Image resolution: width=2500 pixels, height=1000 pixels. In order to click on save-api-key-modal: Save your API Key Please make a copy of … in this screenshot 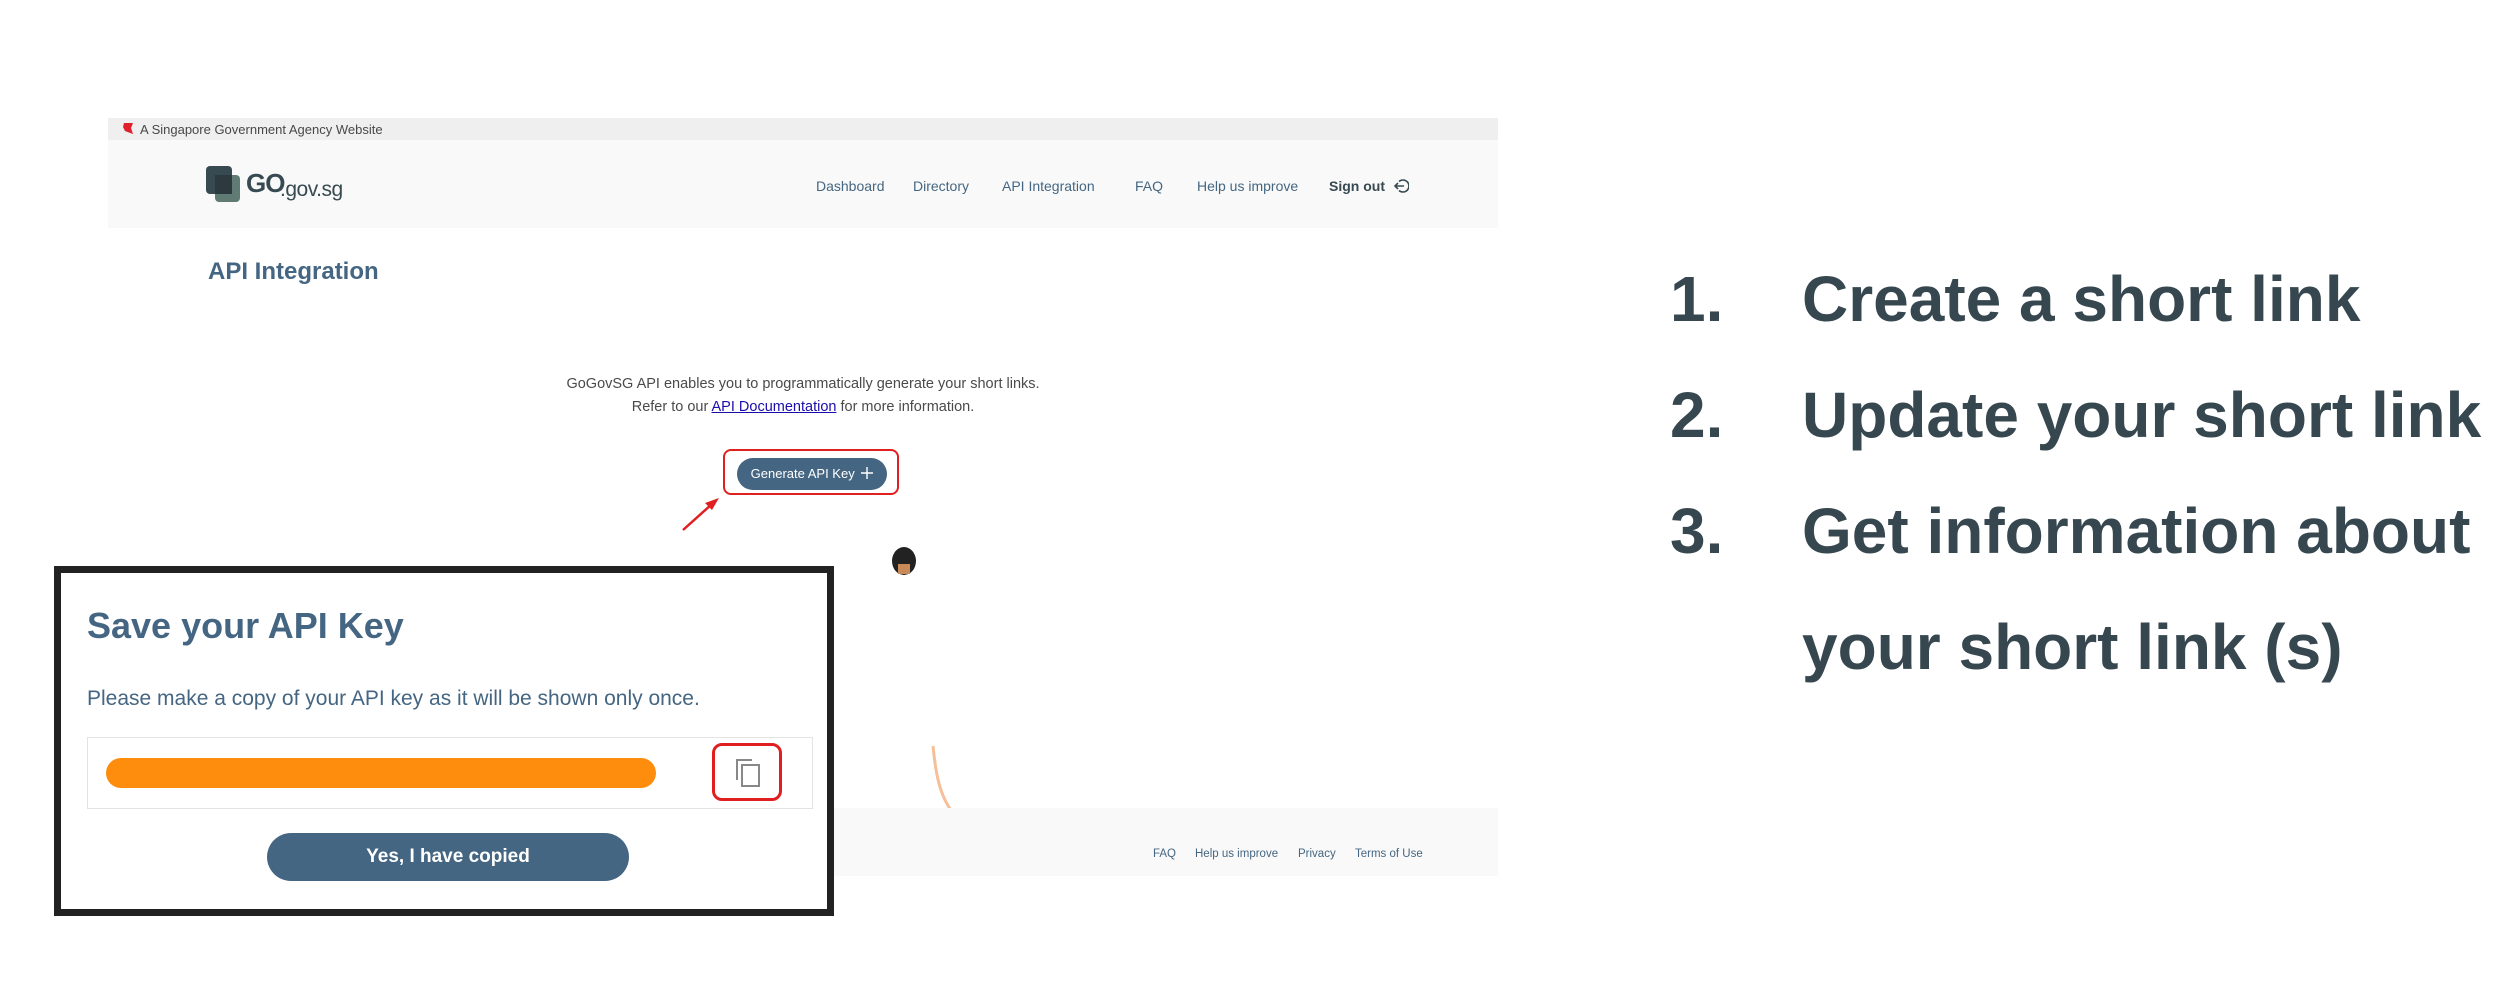, I will do `click(444, 741)`.